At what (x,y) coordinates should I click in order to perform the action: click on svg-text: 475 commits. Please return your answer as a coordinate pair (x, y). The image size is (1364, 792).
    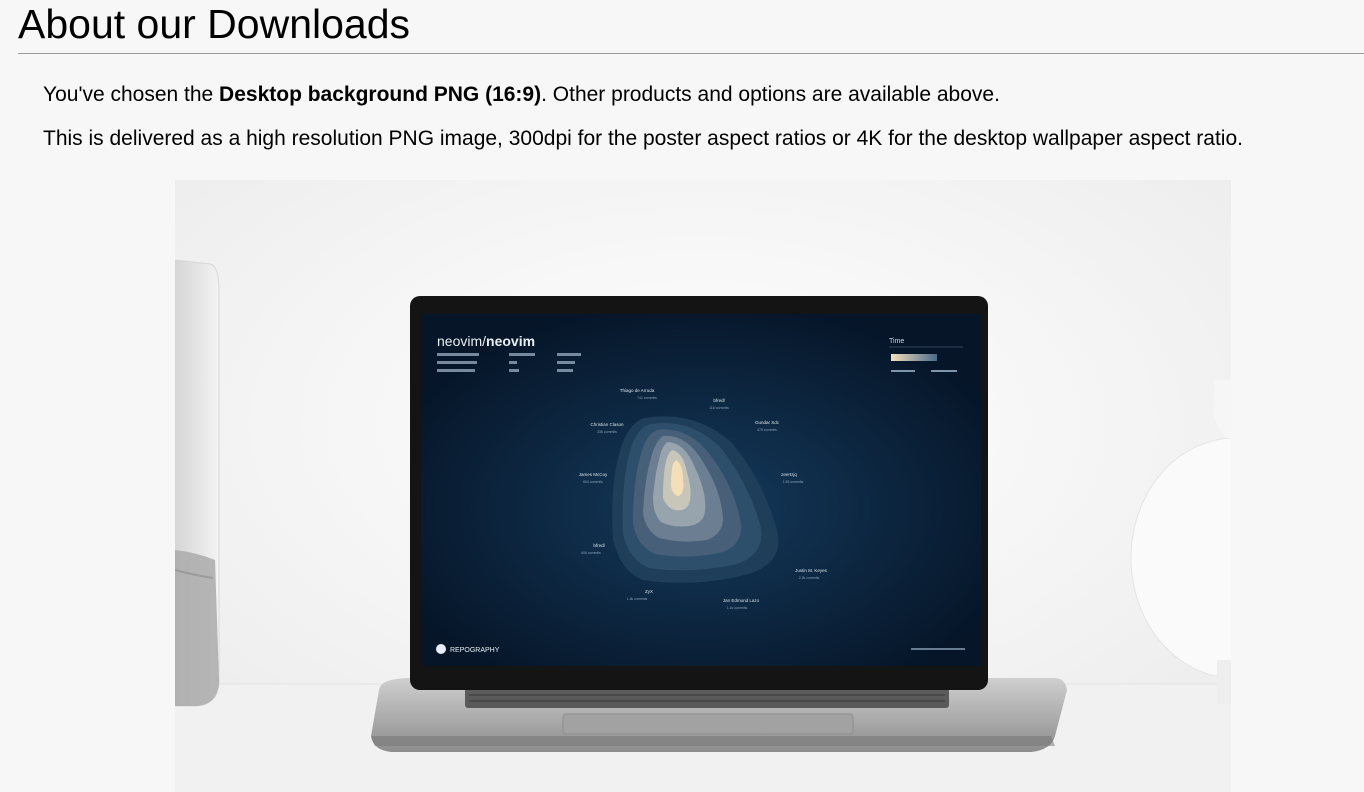
    Looking at the image, I should click on (767, 430).